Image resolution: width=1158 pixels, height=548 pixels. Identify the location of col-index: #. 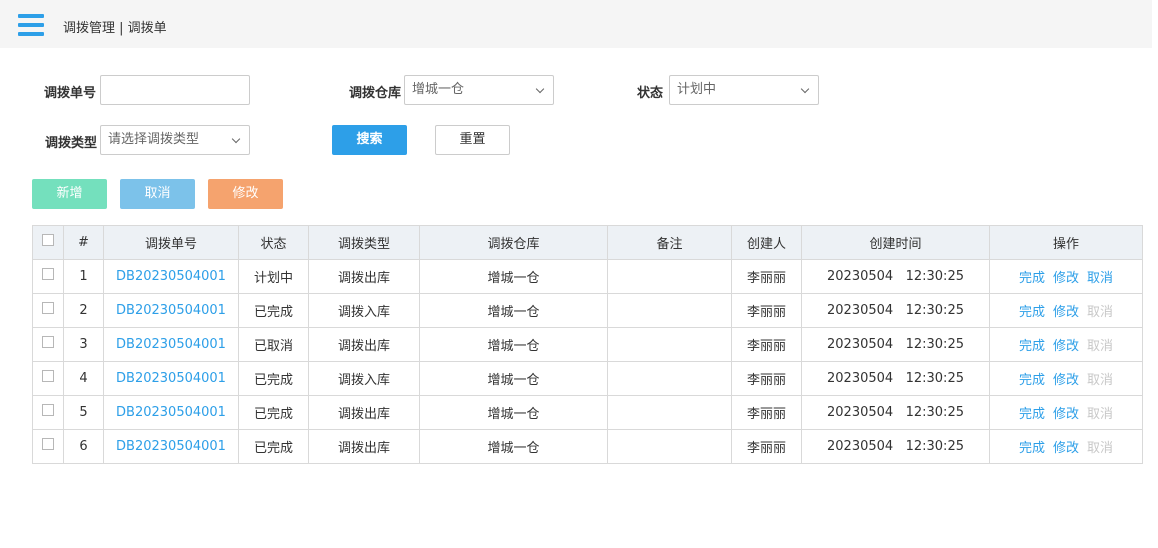
(83, 242).